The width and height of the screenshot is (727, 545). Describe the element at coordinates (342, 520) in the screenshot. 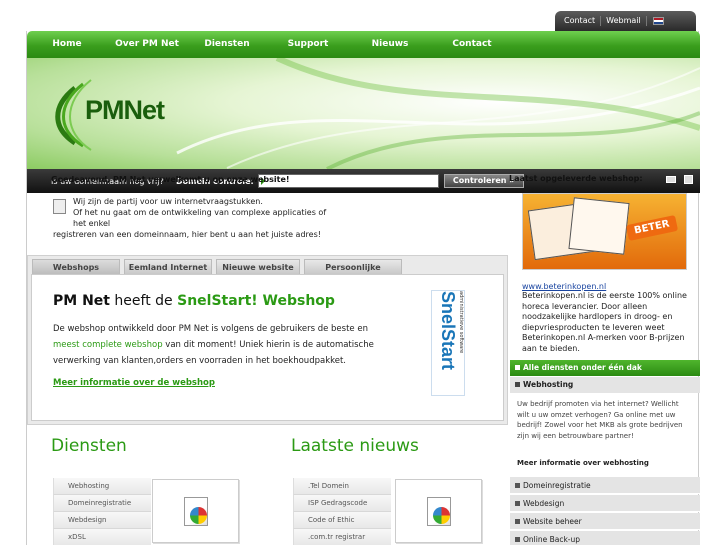

I see `list-item: Code of Ethic` at that location.